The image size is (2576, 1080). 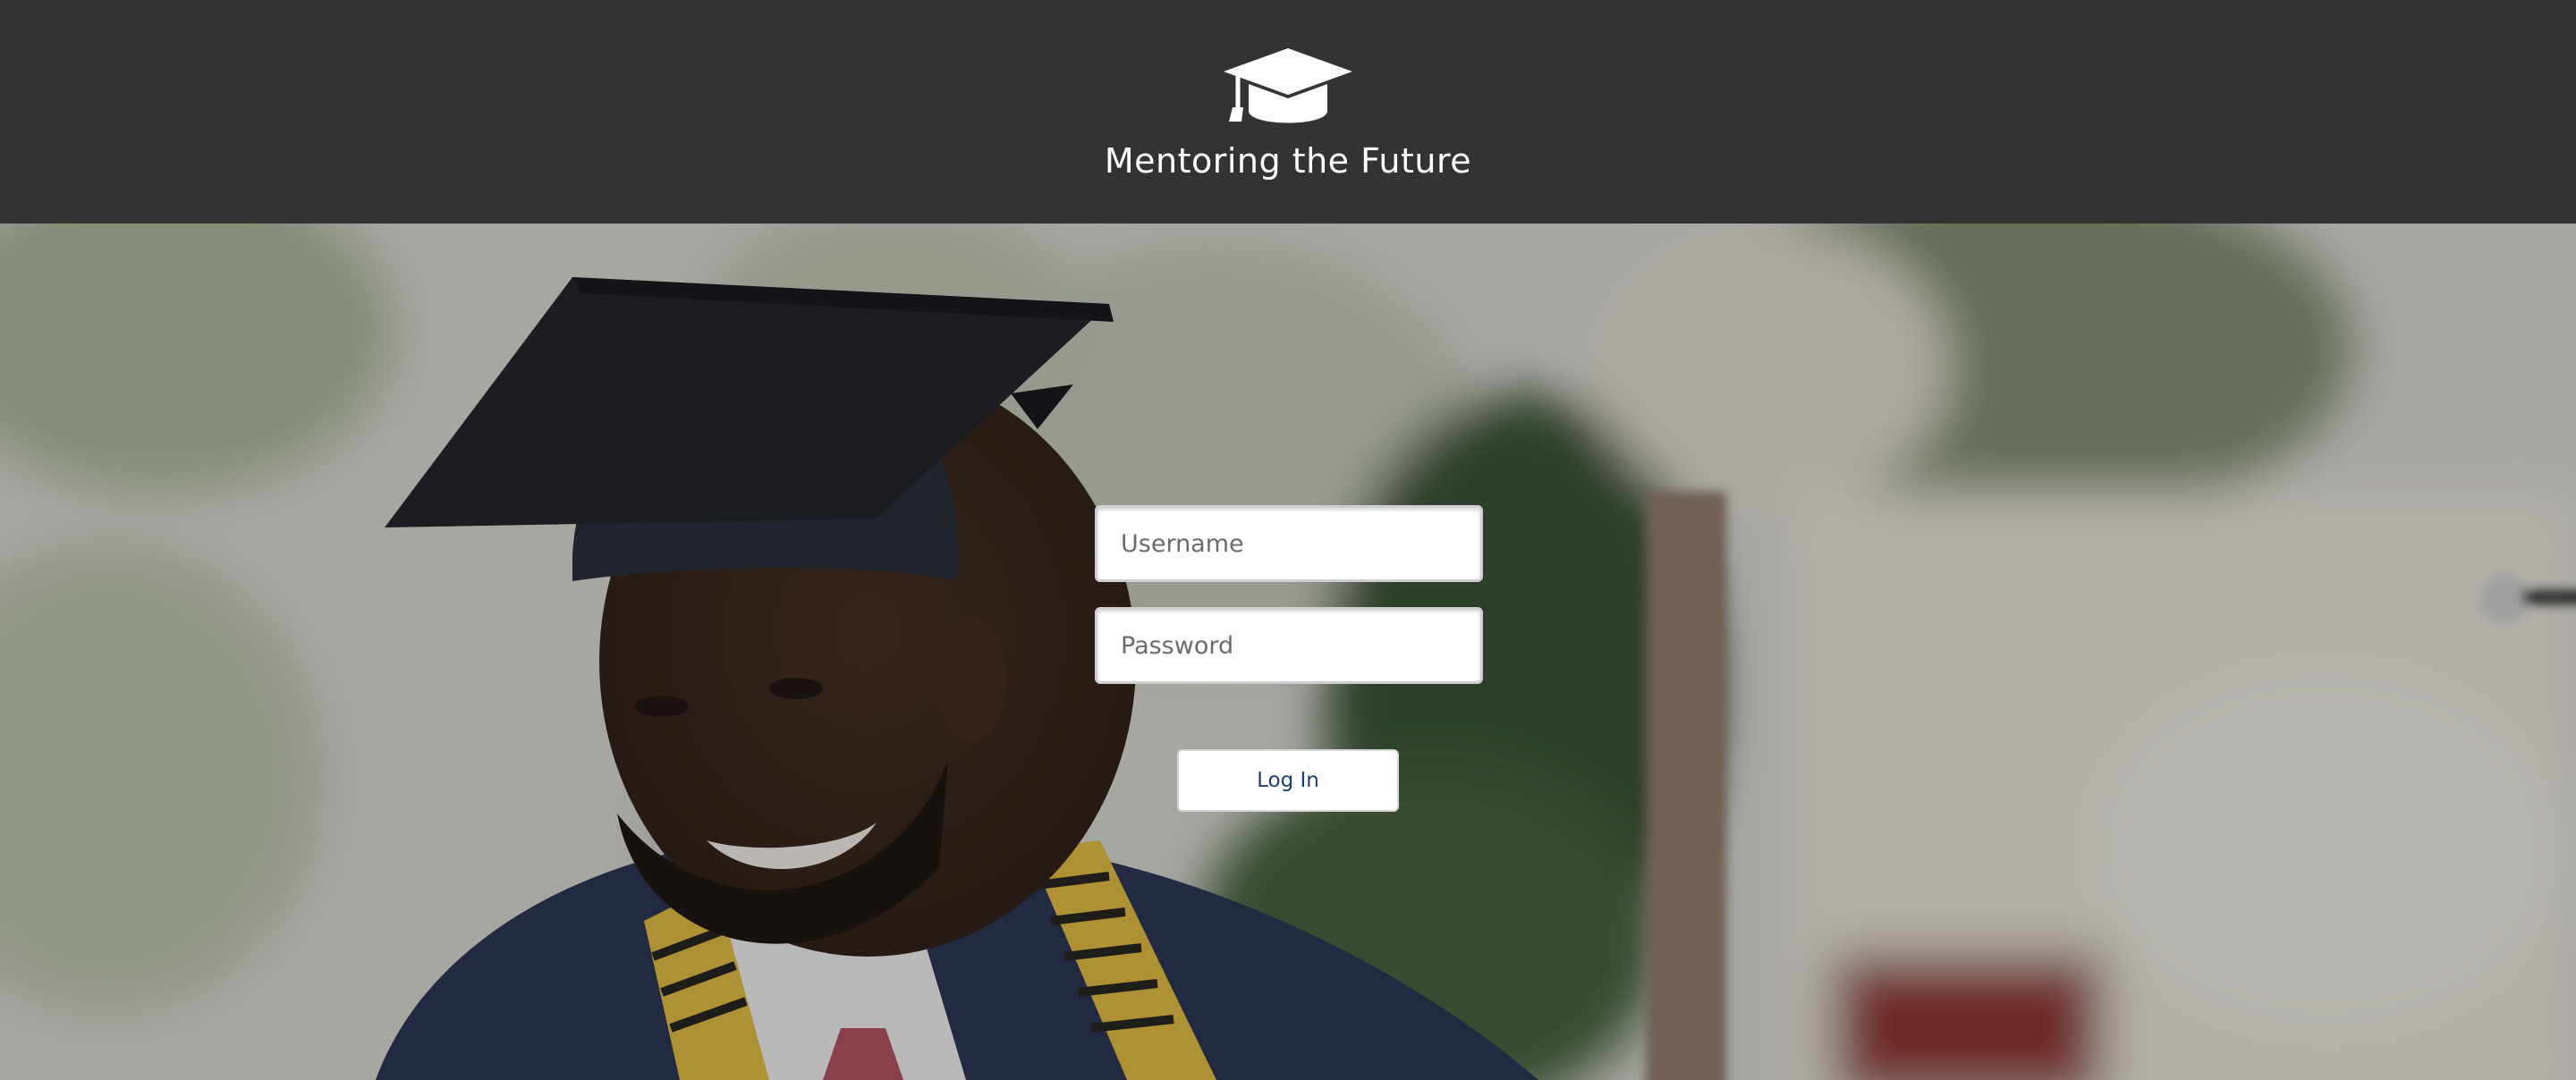 What do you see at coordinates (1288, 780) in the screenshot?
I see `login-button: Log In` at bounding box center [1288, 780].